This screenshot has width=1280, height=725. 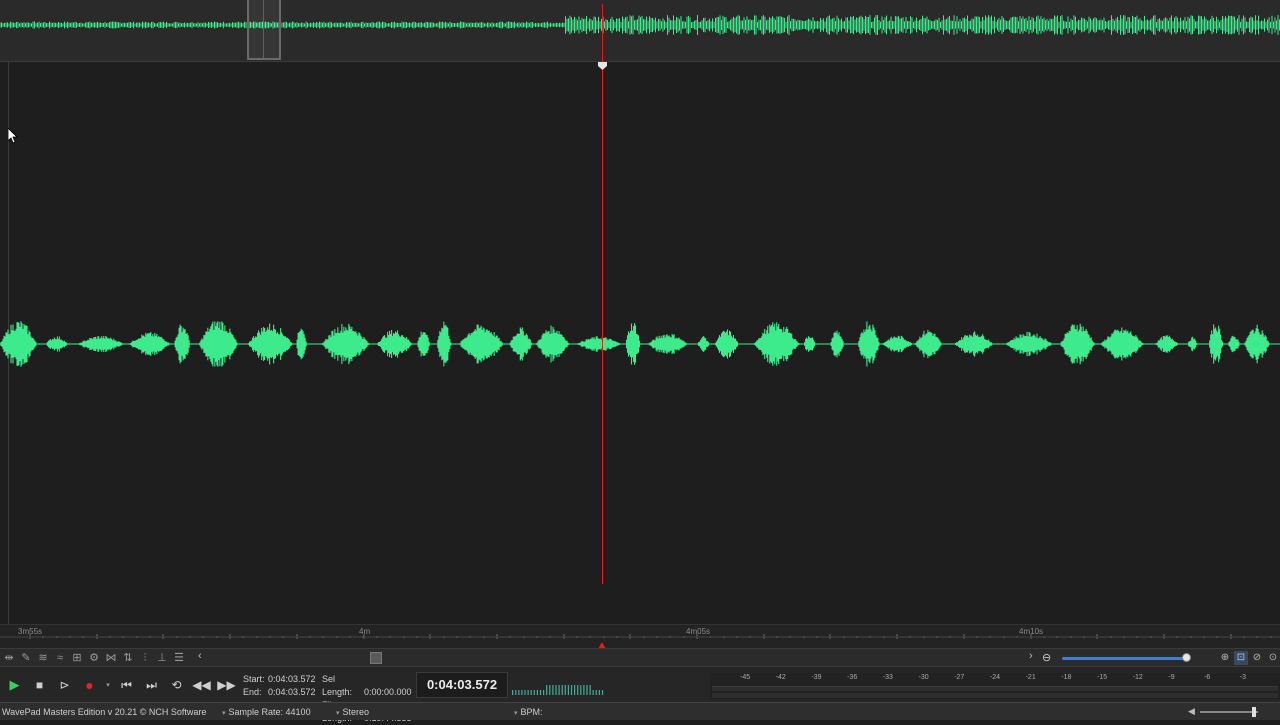 What do you see at coordinates (1229, 712) in the screenshot?
I see `volume-slider-track` at bounding box center [1229, 712].